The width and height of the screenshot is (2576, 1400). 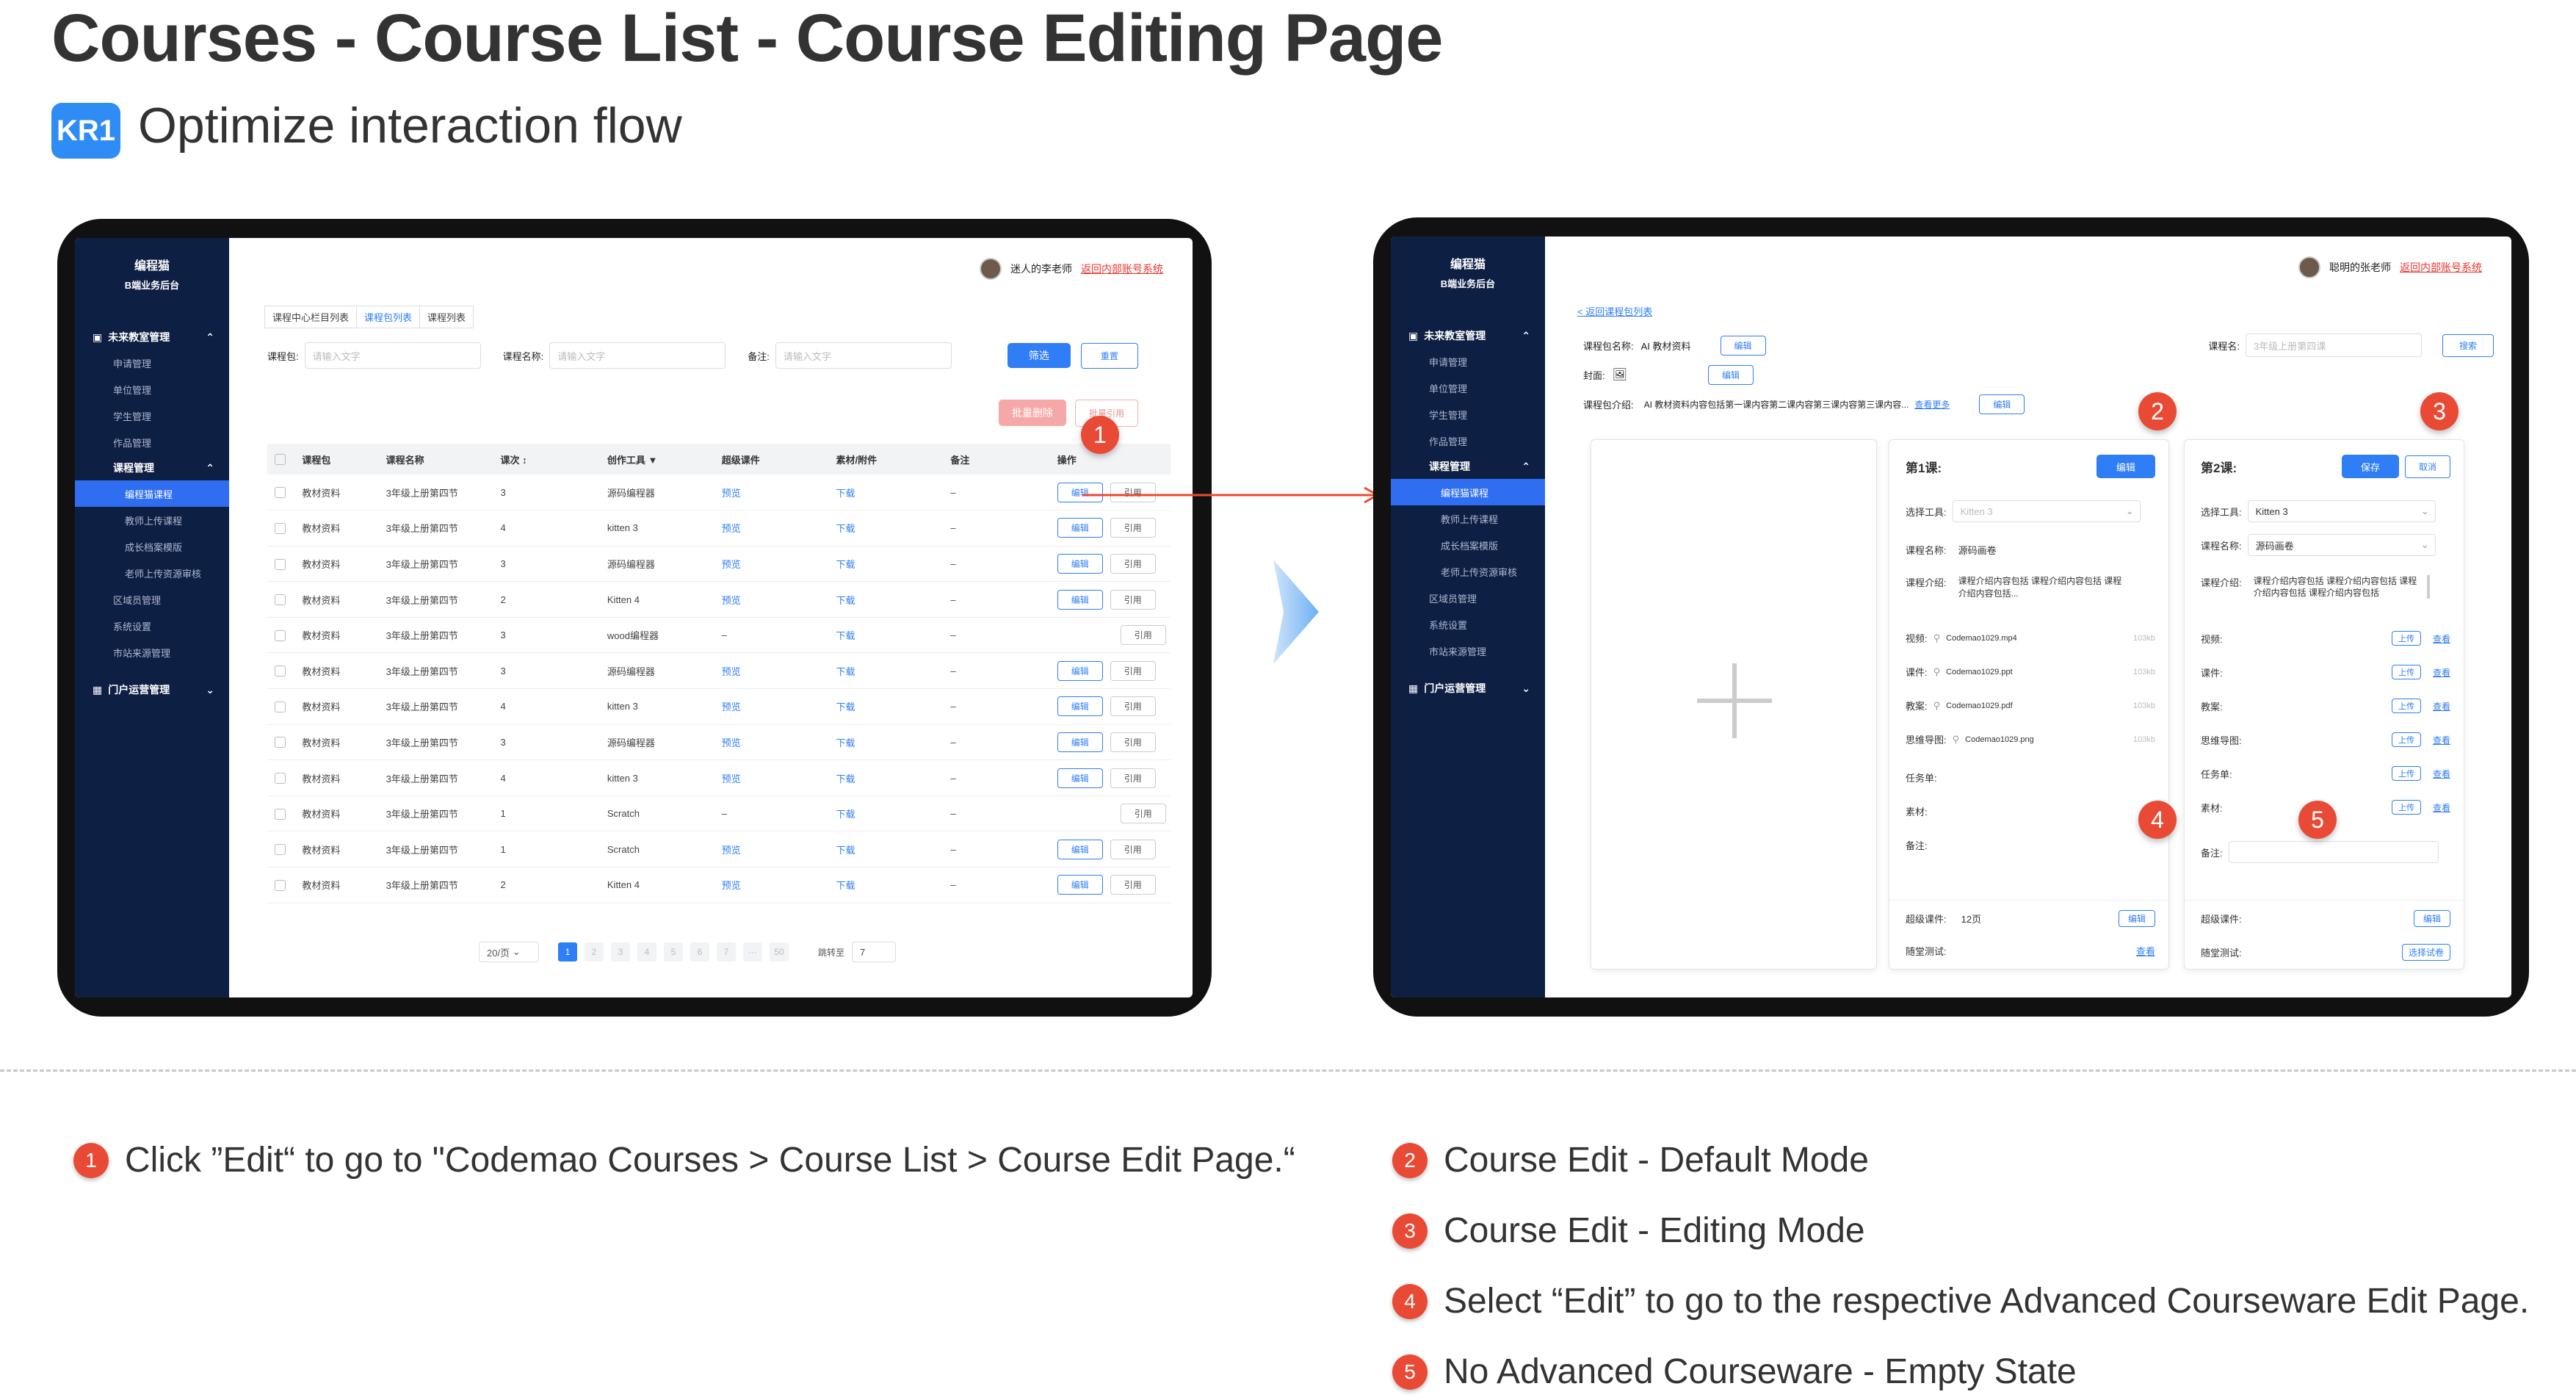 What do you see at coordinates (1468, 651) in the screenshot?
I see `sidebar-item: 市站来源管理` at bounding box center [1468, 651].